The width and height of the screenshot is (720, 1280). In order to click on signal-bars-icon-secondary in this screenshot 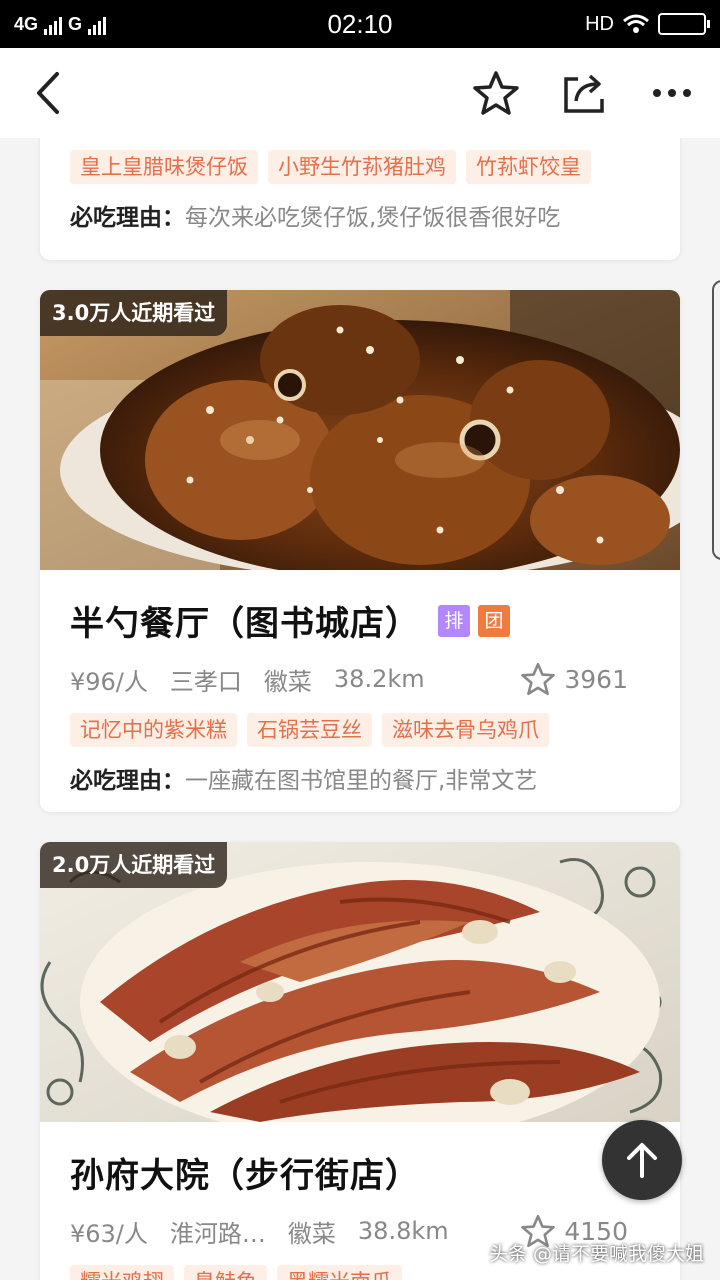, I will do `click(97, 25)`.